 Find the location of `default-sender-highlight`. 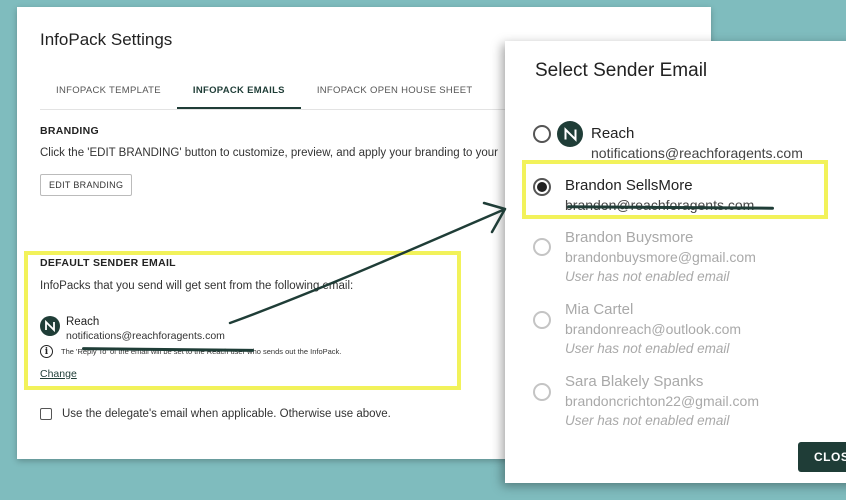

default-sender-highlight is located at coordinates (242, 320).